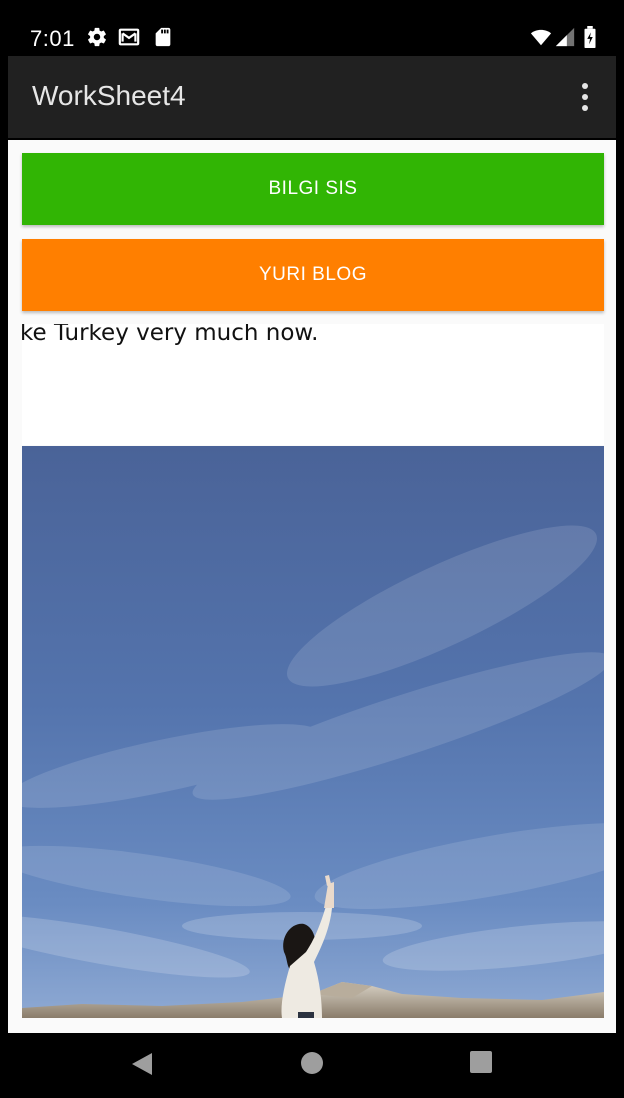 This screenshot has height=1098, width=624. What do you see at coordinates (109, 95) in the screenshot?
I see `app-title: WorkSheet4` at bounding box center [109, 95].